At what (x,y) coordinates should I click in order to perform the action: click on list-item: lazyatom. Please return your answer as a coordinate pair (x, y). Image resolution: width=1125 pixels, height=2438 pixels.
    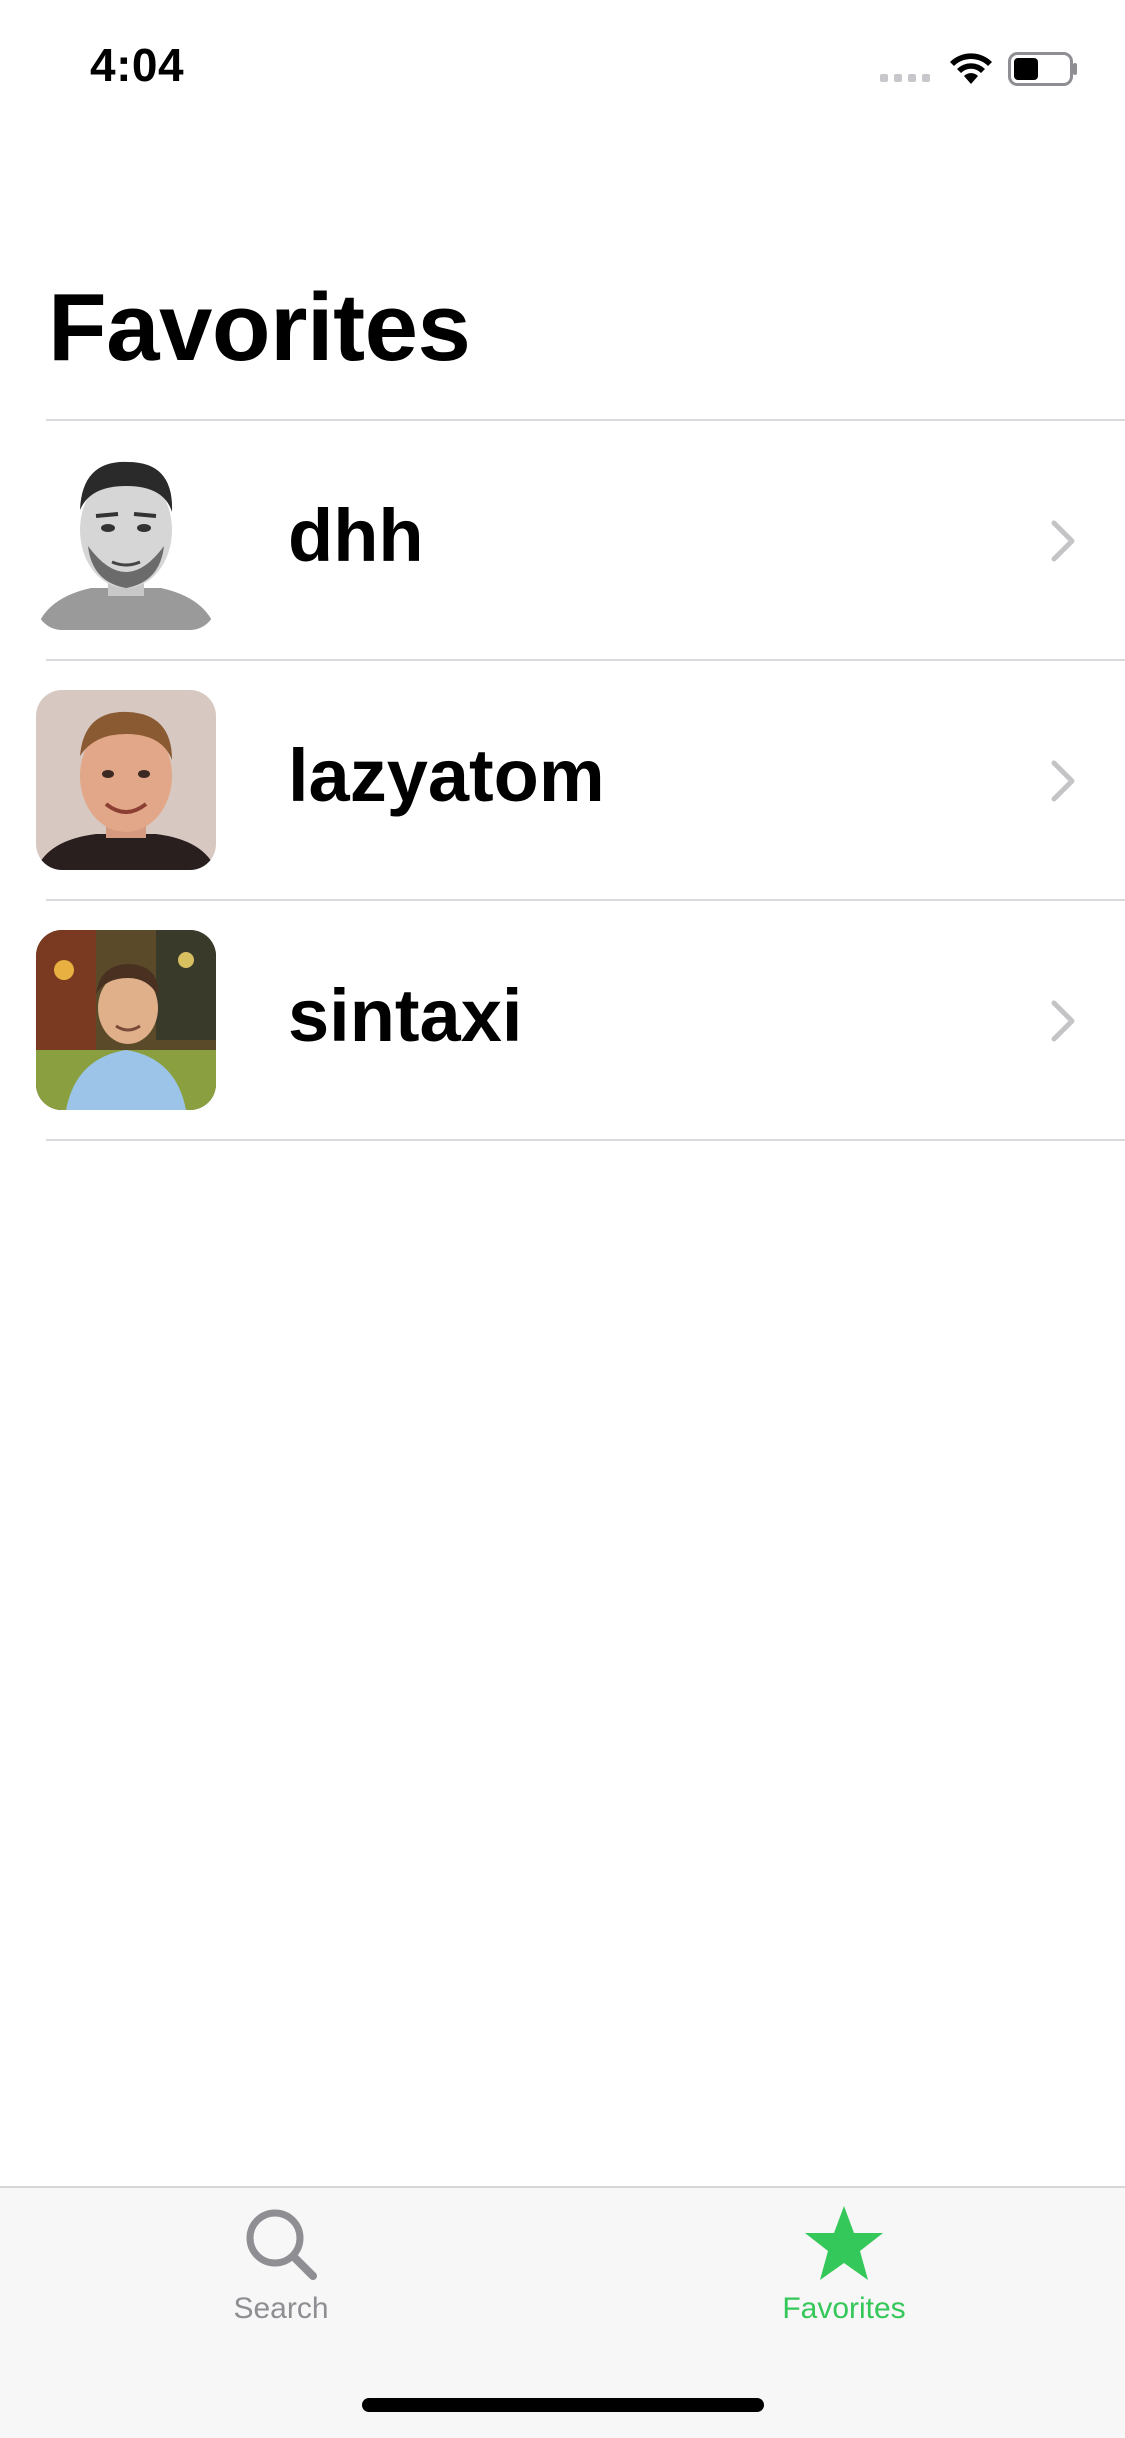
    Looking at the image, I should click on (562, 780).